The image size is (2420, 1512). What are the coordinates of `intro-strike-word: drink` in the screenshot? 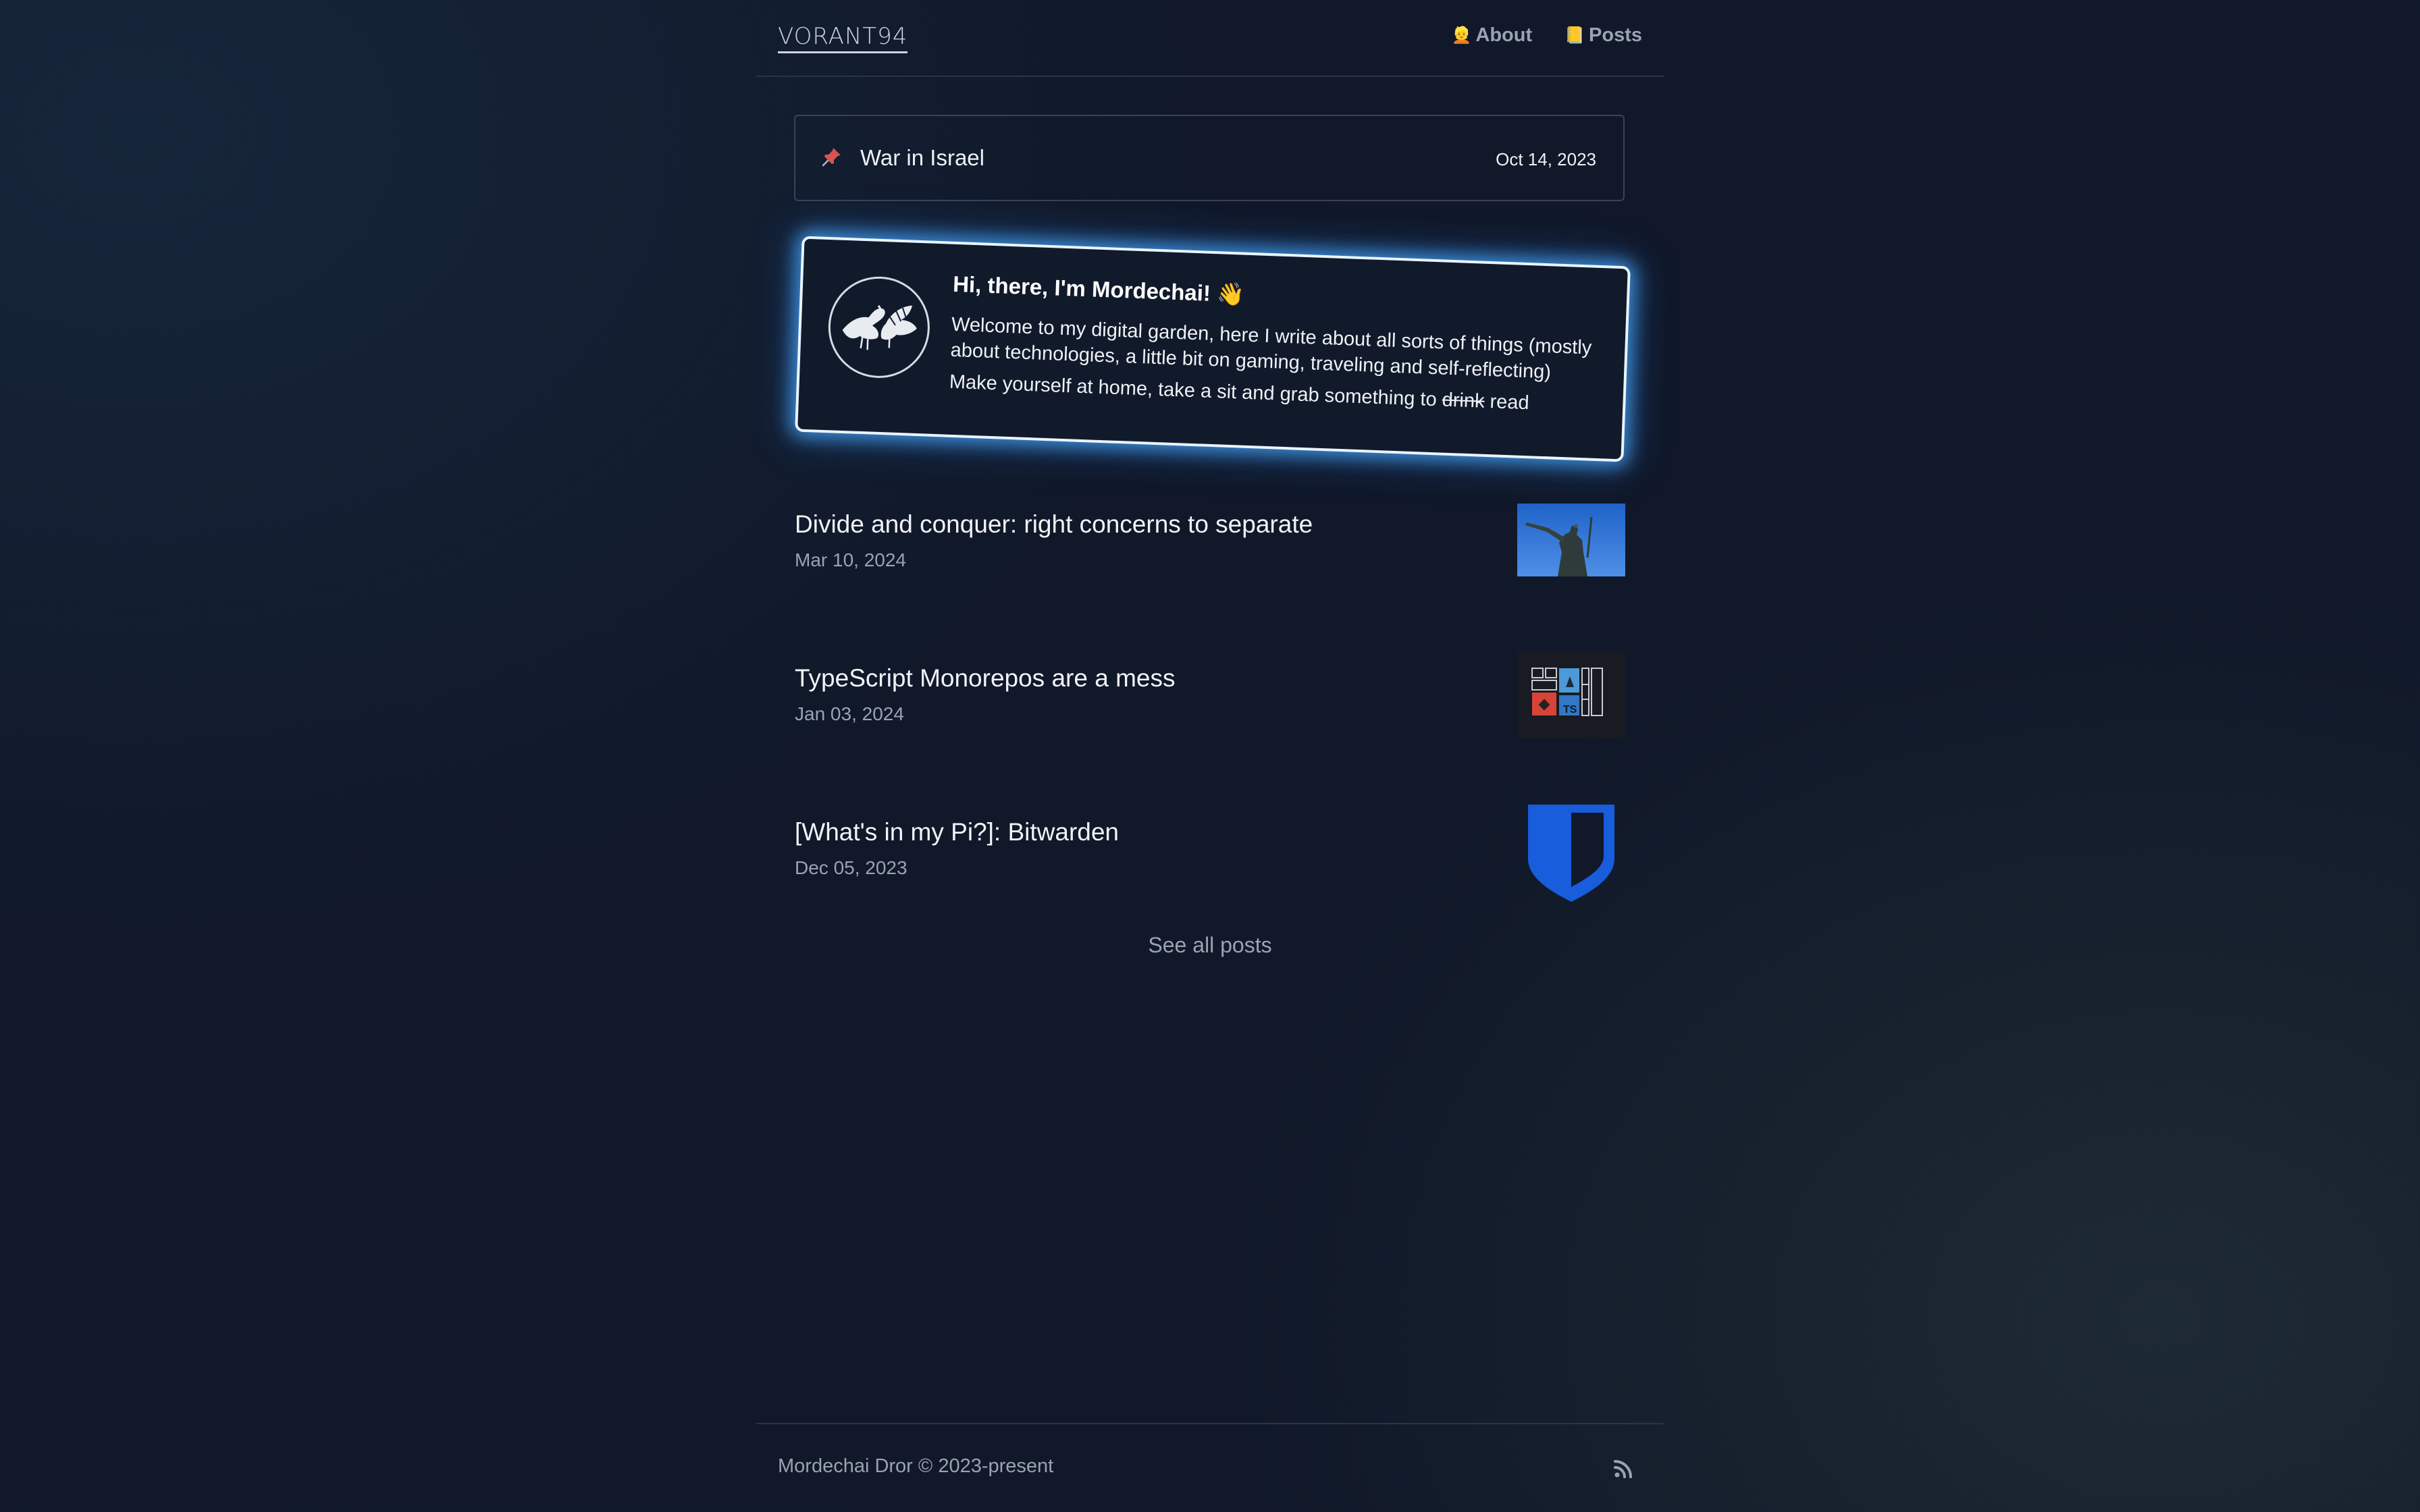 It's located at (1463, 400).